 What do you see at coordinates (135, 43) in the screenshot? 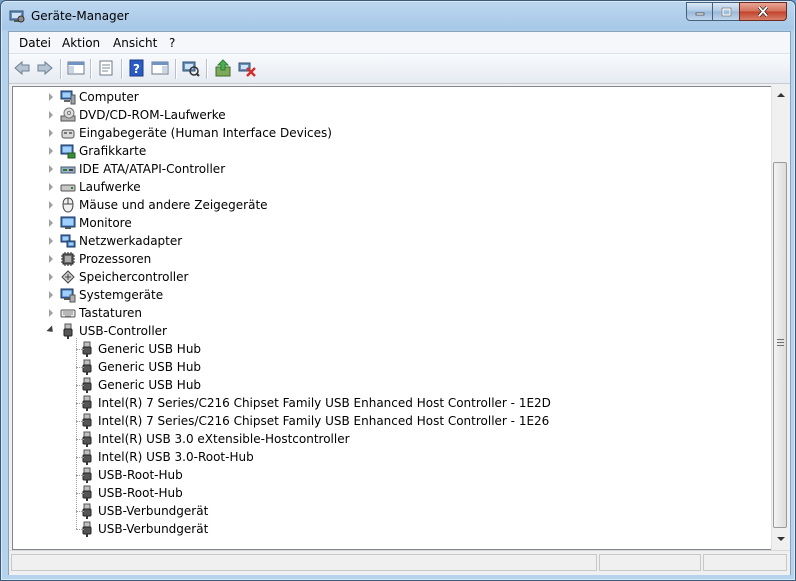
I see `menu-ansicht: Ansicht` at bounding box center [135, 43].